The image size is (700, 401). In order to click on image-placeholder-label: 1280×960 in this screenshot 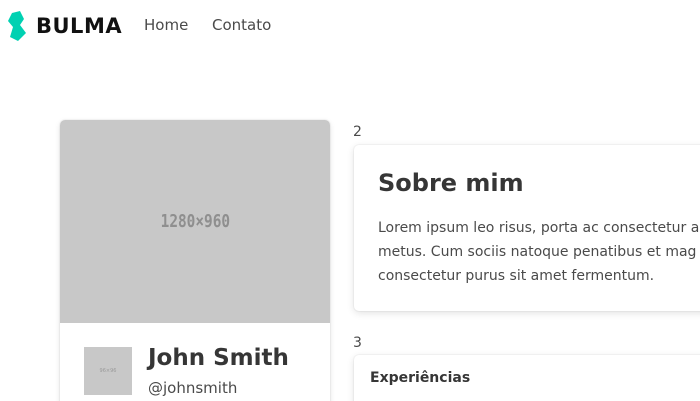, I will do `click(195, 221)`.